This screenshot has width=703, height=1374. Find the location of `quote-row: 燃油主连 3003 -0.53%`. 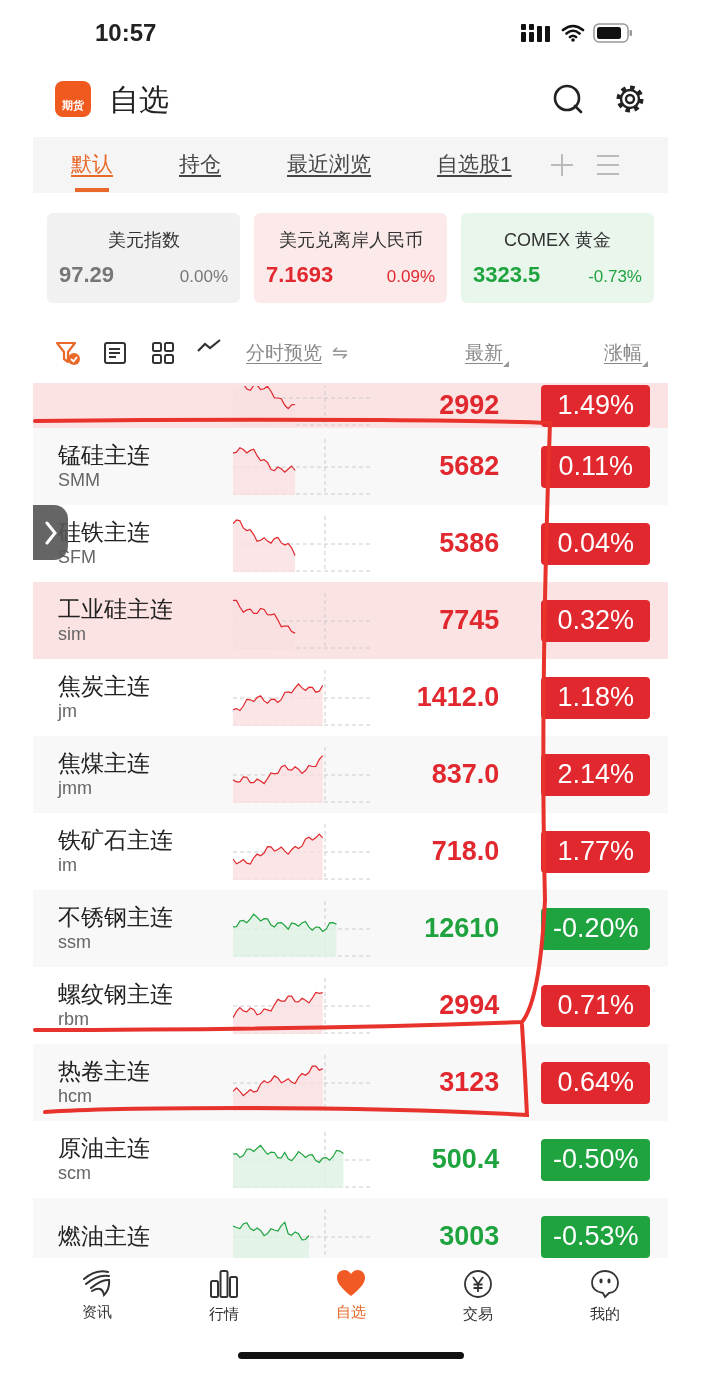

quote-row: 燃油主连 3003 -0.53% is located at coordinates (350, 1228).